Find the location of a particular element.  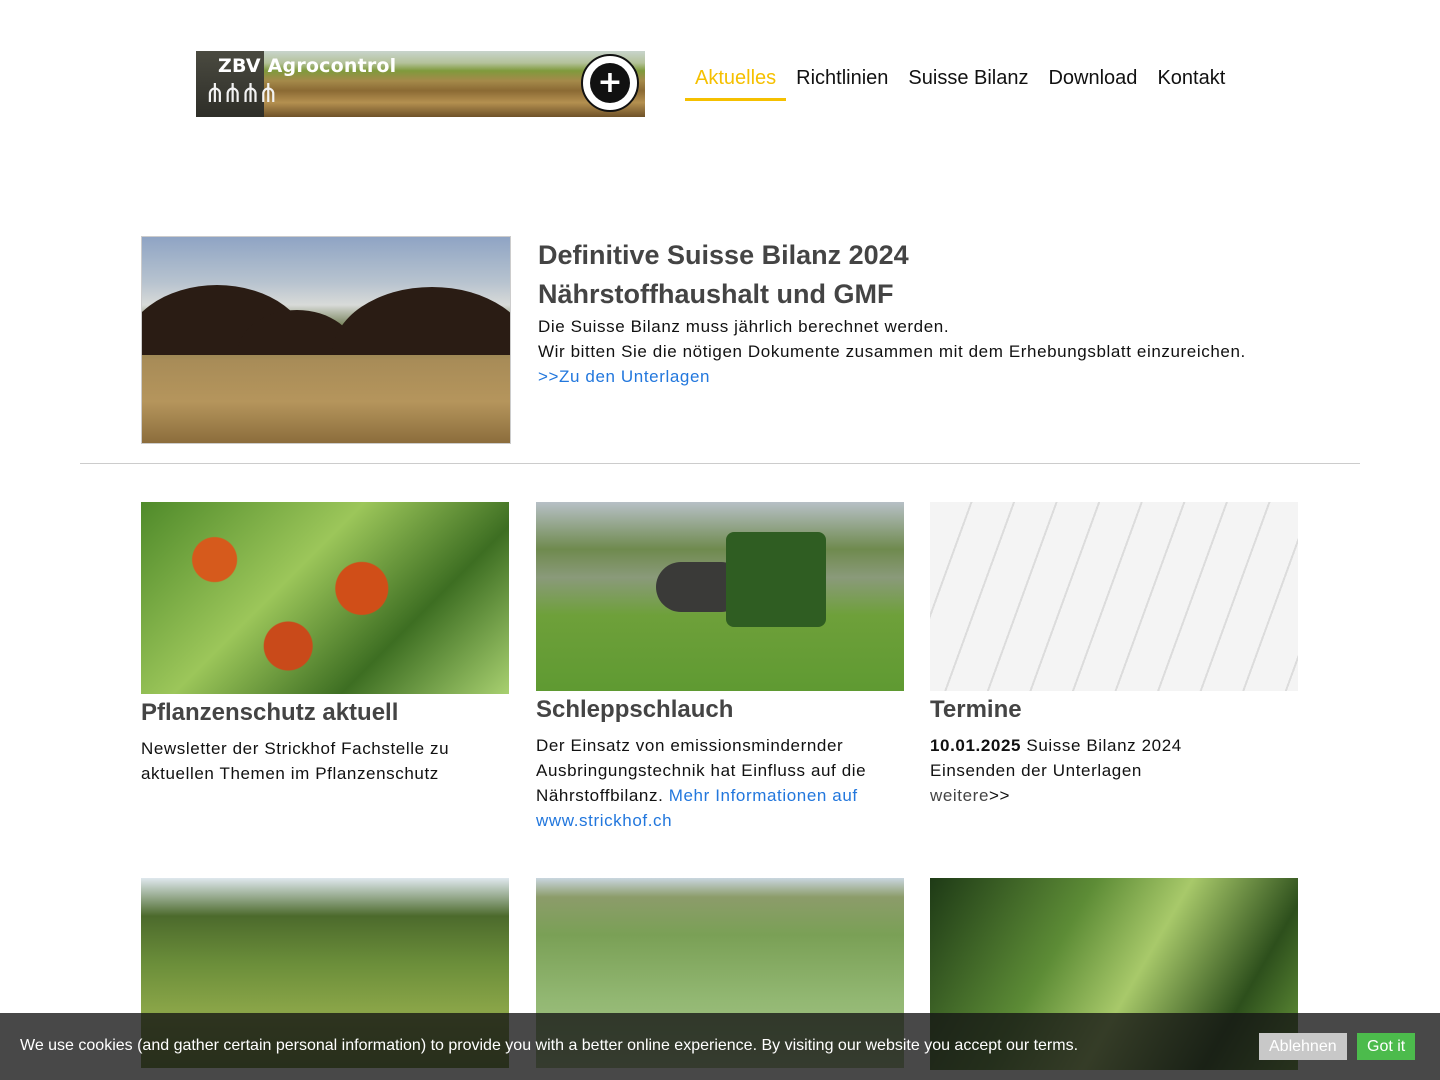

event-title: Suisse Bilanz 2024 is located at coordinates (1104, 745).